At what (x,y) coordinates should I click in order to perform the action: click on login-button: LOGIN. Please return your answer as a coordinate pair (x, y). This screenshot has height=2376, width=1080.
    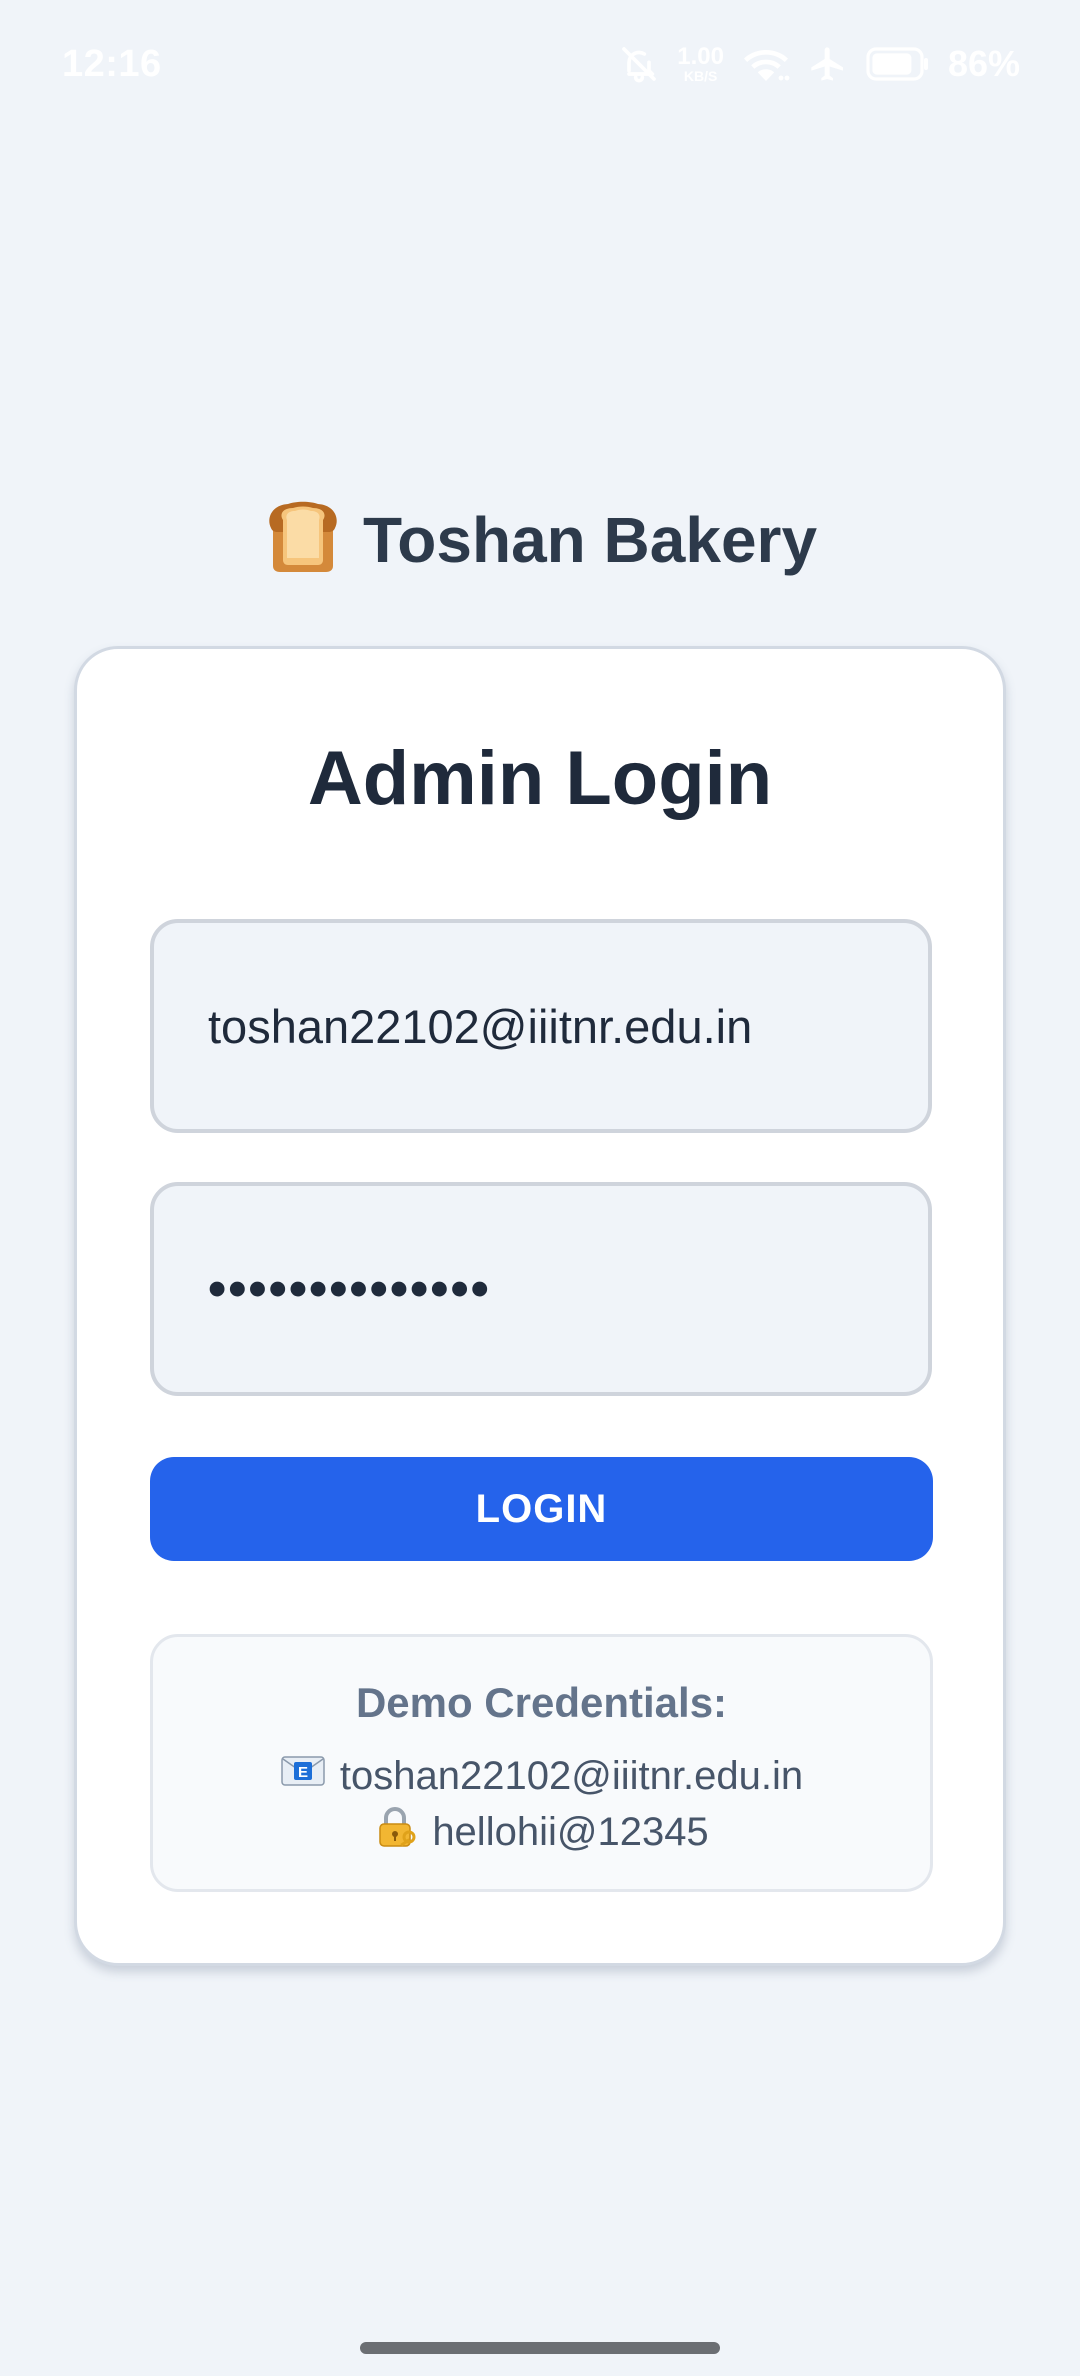
    Looking at the image, I should click on (541, 1509).